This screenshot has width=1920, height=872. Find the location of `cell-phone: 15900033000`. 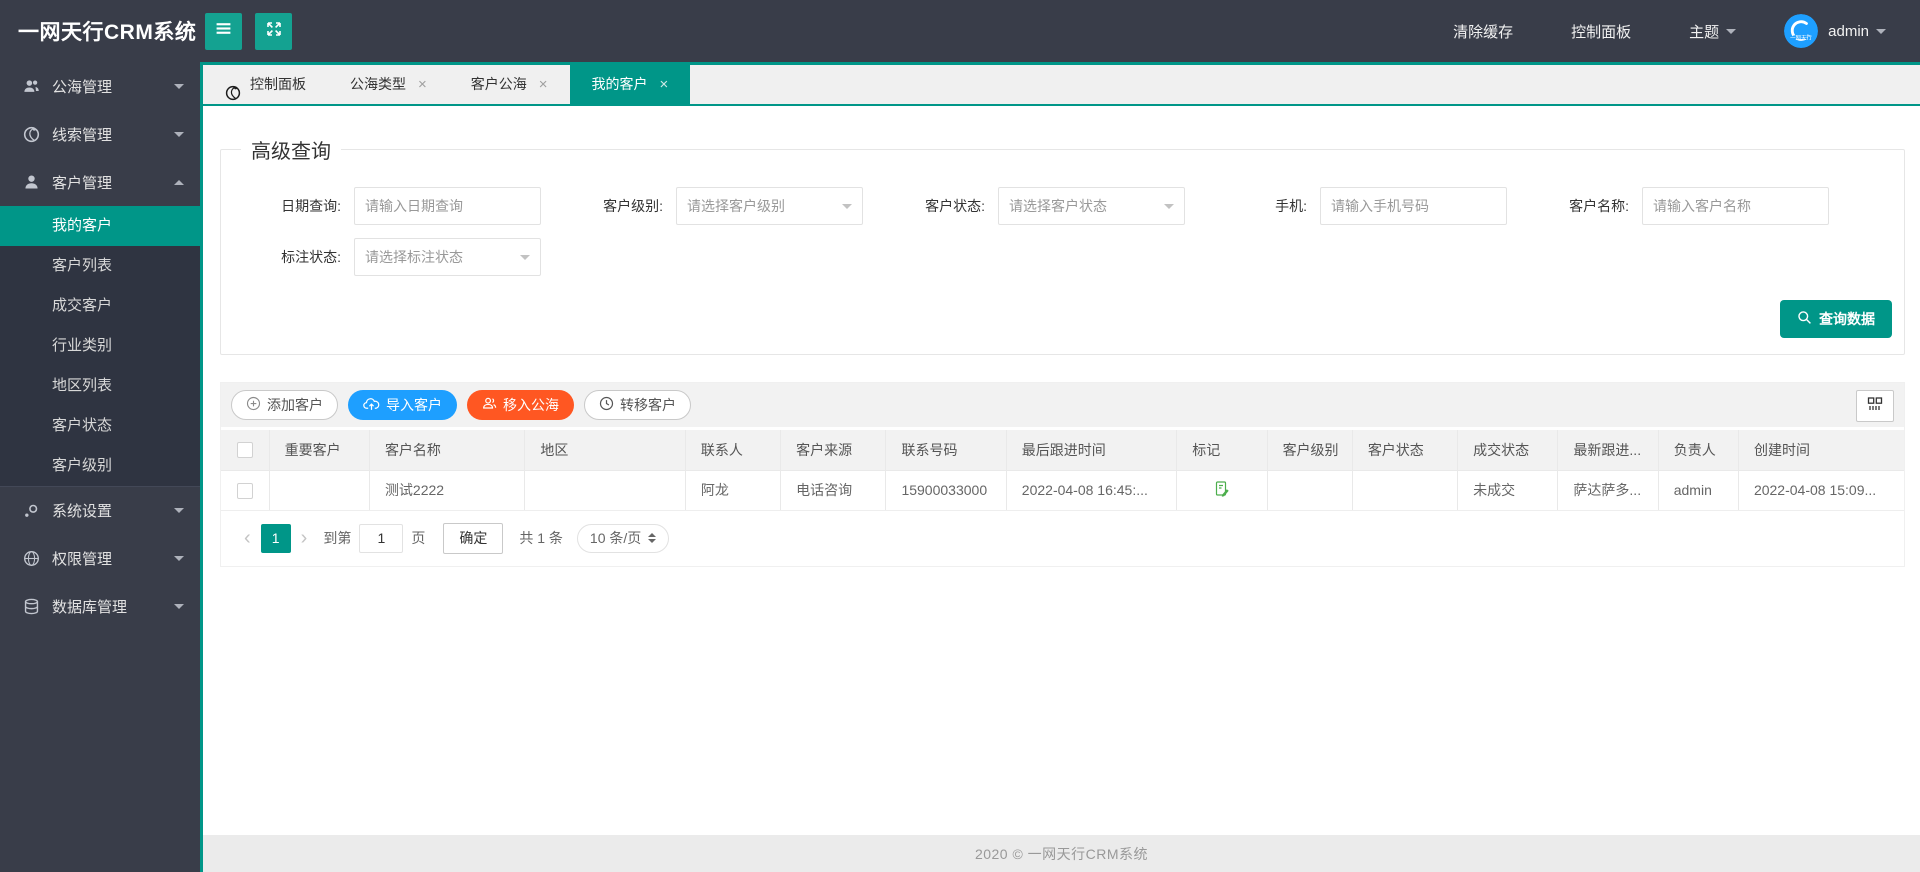

cell-phone: 15900033000 is located at coordinates (946, 490).